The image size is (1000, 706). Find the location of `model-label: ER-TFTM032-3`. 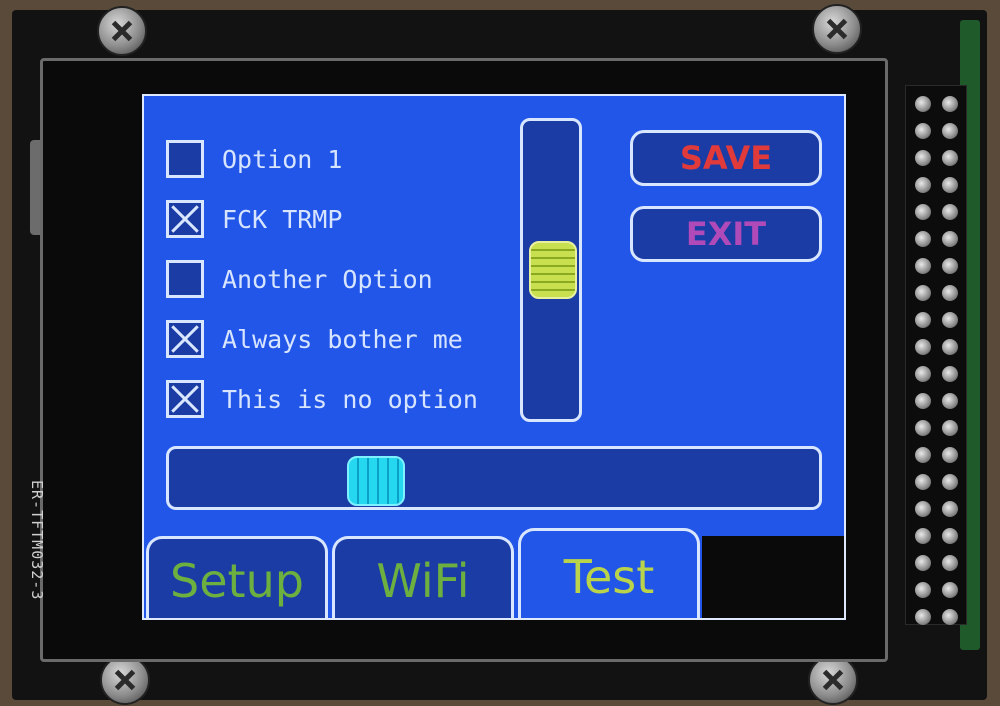

model-label: ER-TFTM032-3 is located at coordinates (37, 540).